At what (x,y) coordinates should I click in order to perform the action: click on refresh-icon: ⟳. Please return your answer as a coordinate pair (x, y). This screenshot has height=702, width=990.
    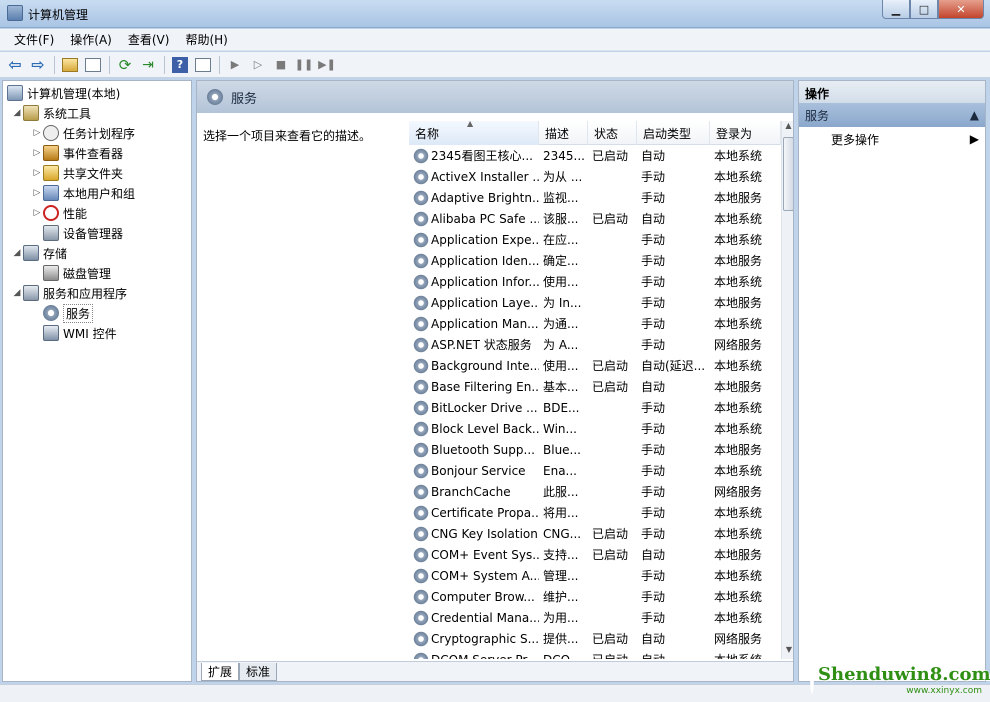
    Looking at the image, I should click on (125, 65).